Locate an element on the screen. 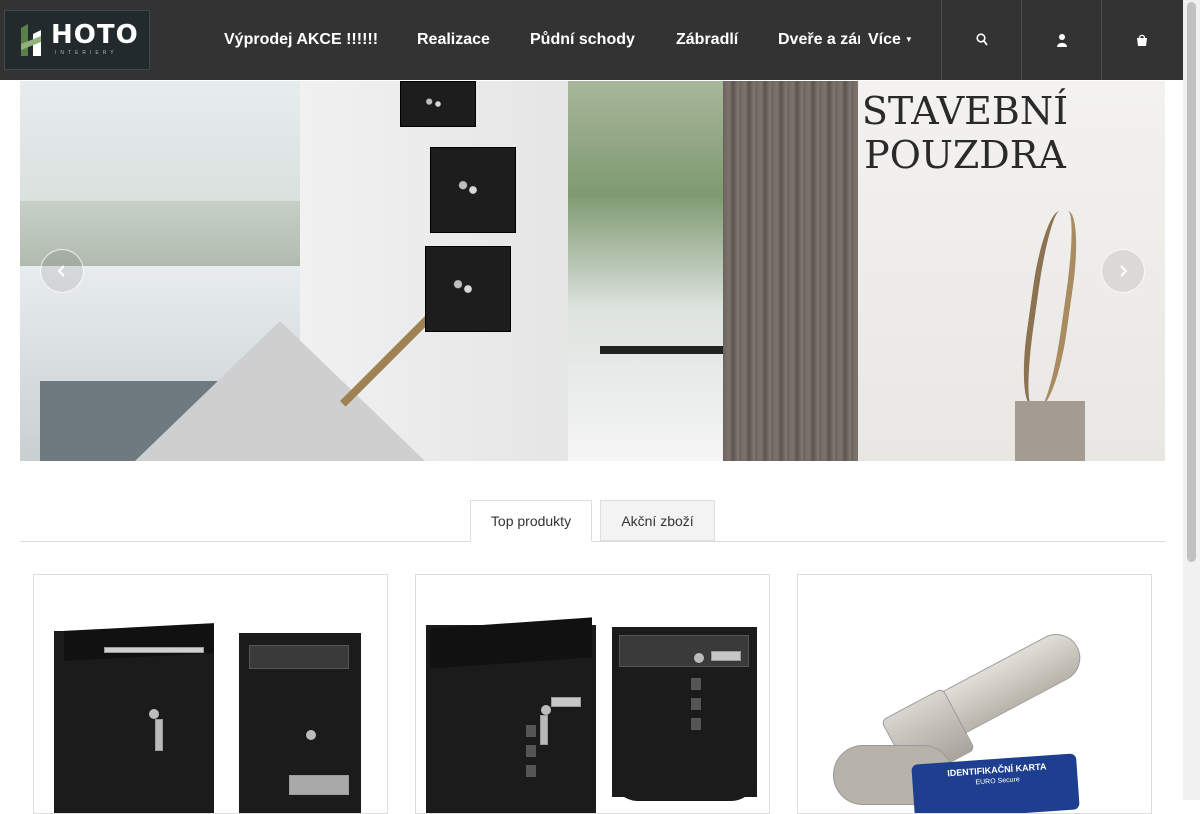  tabs-divider is located at coordinates (592, 541).